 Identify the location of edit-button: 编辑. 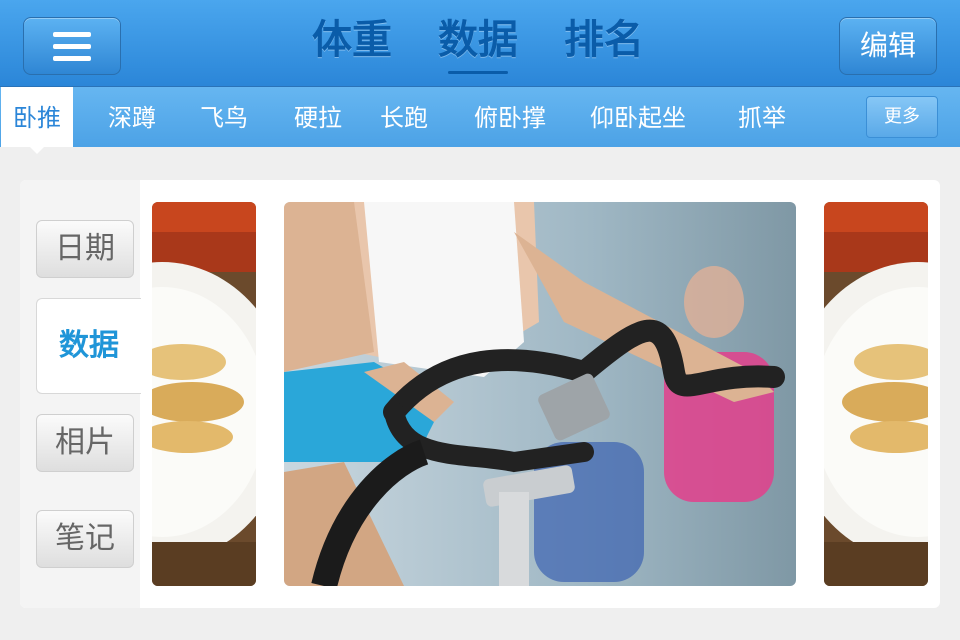
(888, 46).